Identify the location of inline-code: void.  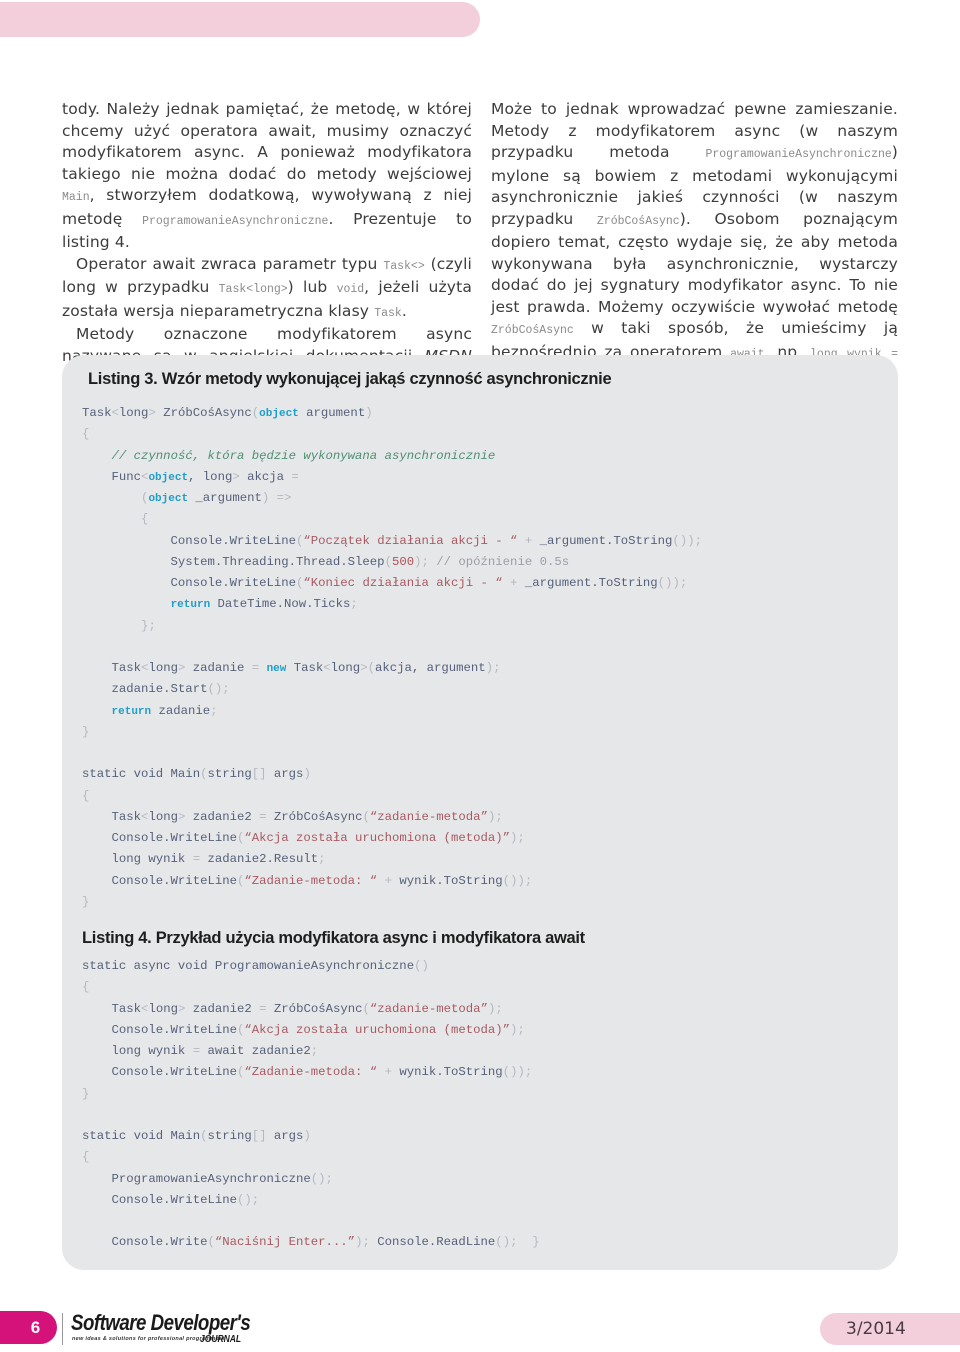
(350, 289).